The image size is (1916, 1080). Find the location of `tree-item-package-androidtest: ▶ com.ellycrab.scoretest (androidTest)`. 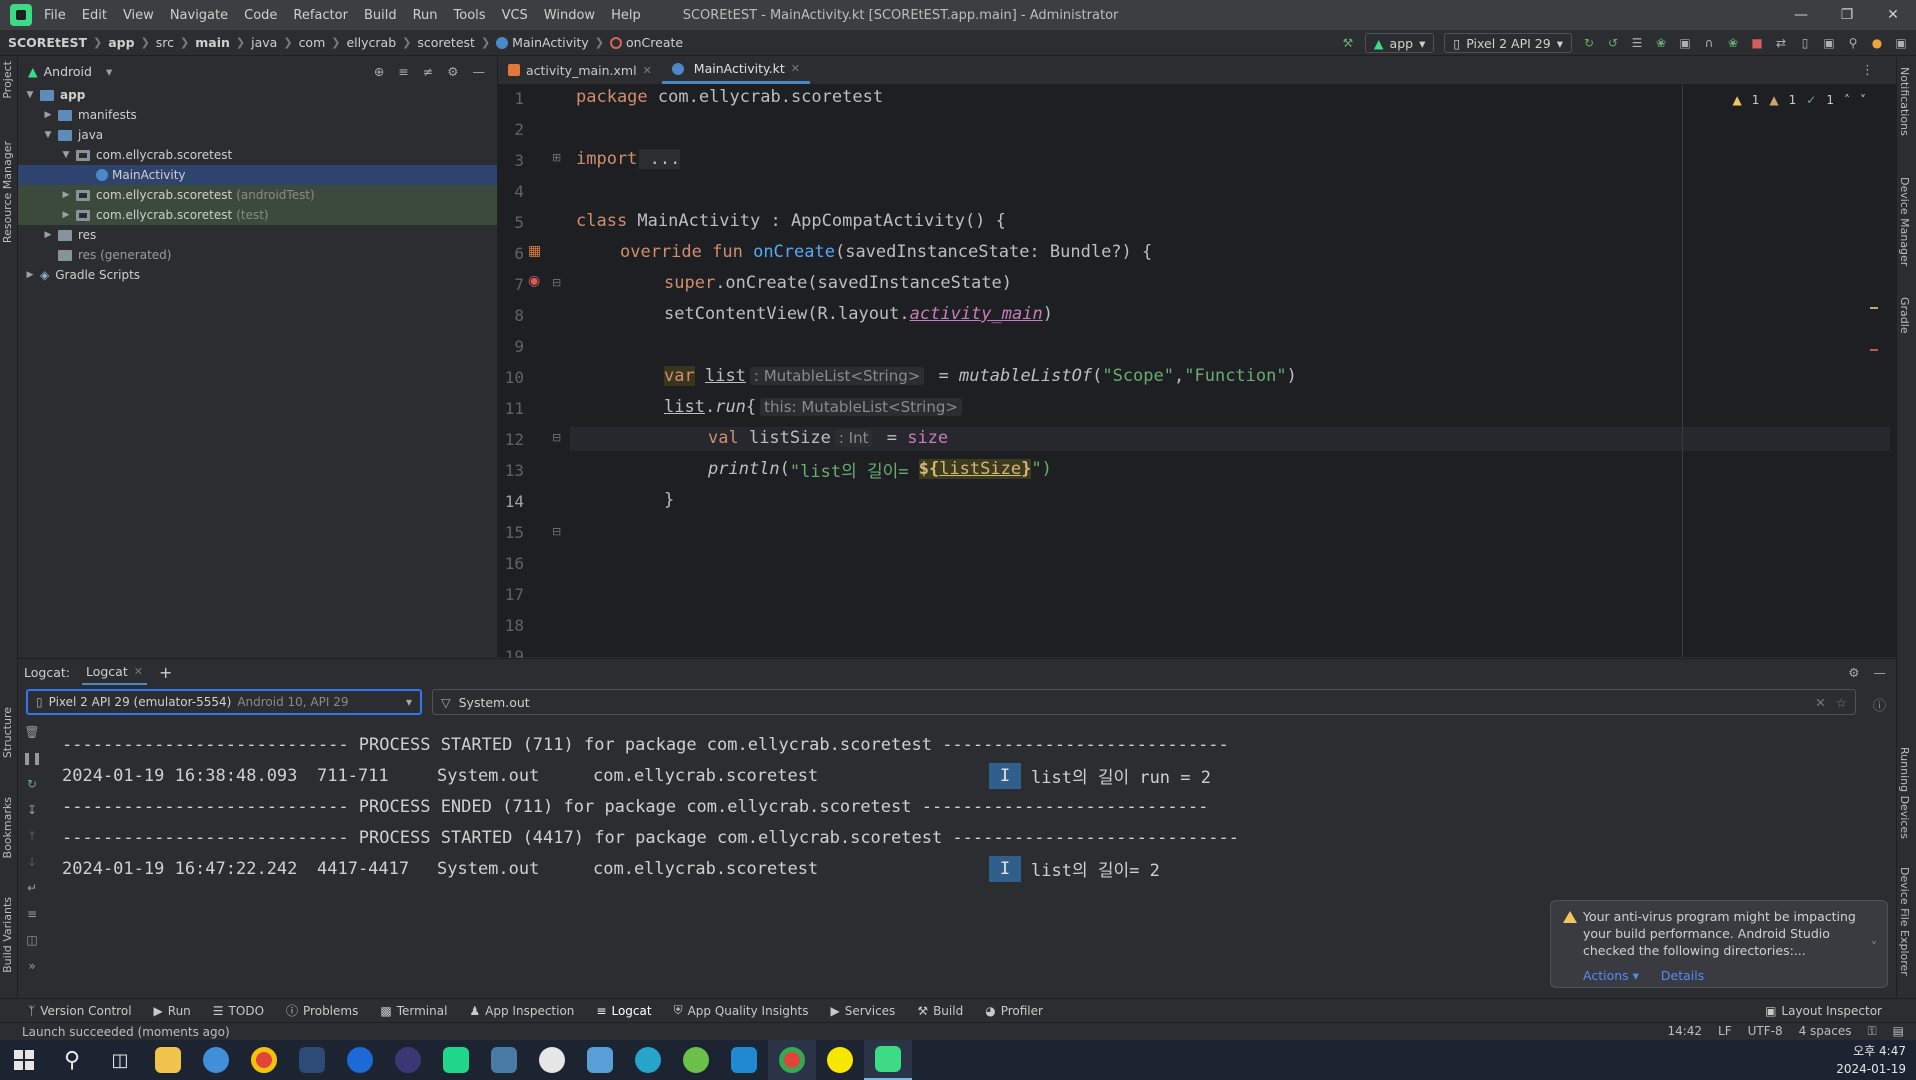

tree-item-package-androidtest: ▶ com.ellycrab.scoretest (androidTest) is located at coordinates (257, 195).